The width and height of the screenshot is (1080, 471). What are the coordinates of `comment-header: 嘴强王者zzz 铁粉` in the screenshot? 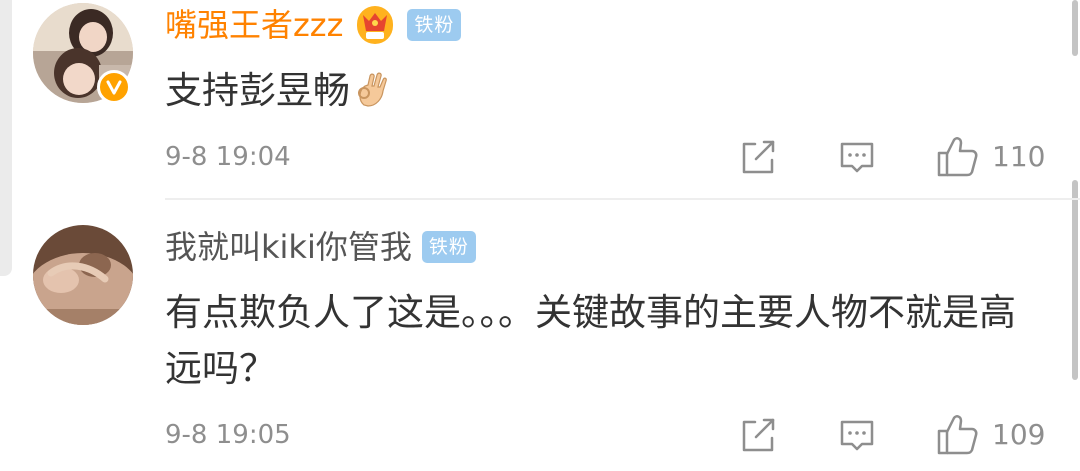 It's located at (313, 25).